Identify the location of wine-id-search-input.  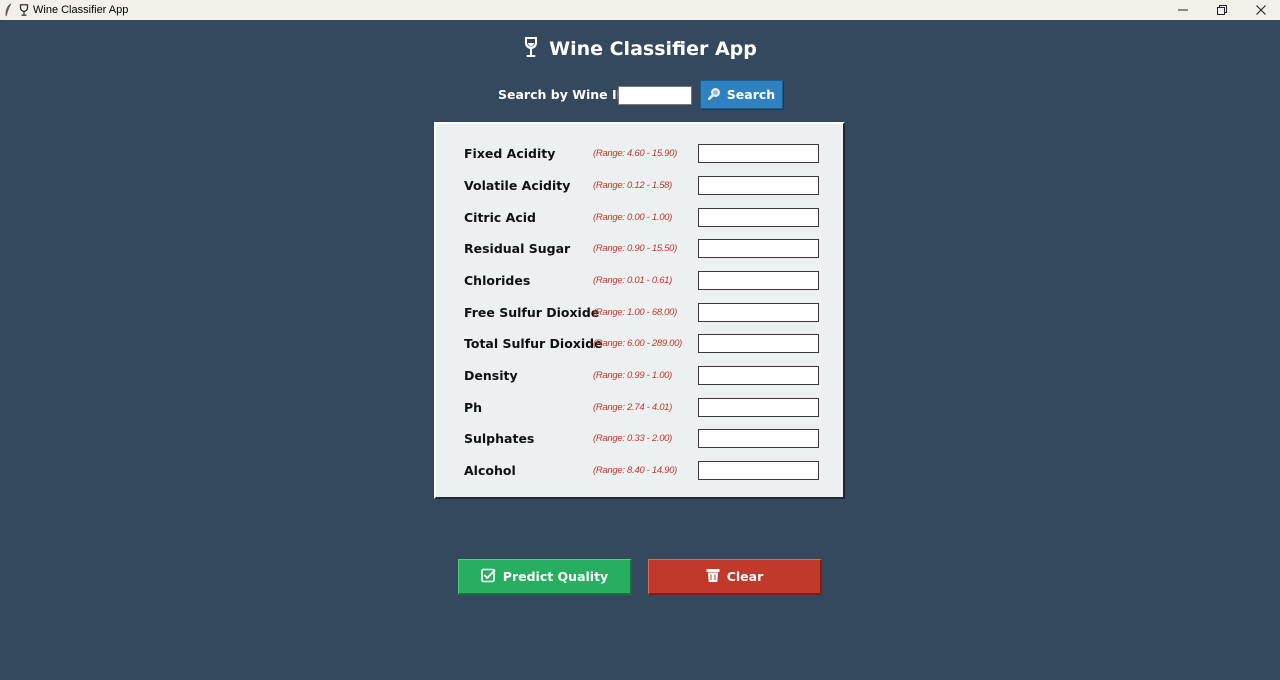
(655, 95).